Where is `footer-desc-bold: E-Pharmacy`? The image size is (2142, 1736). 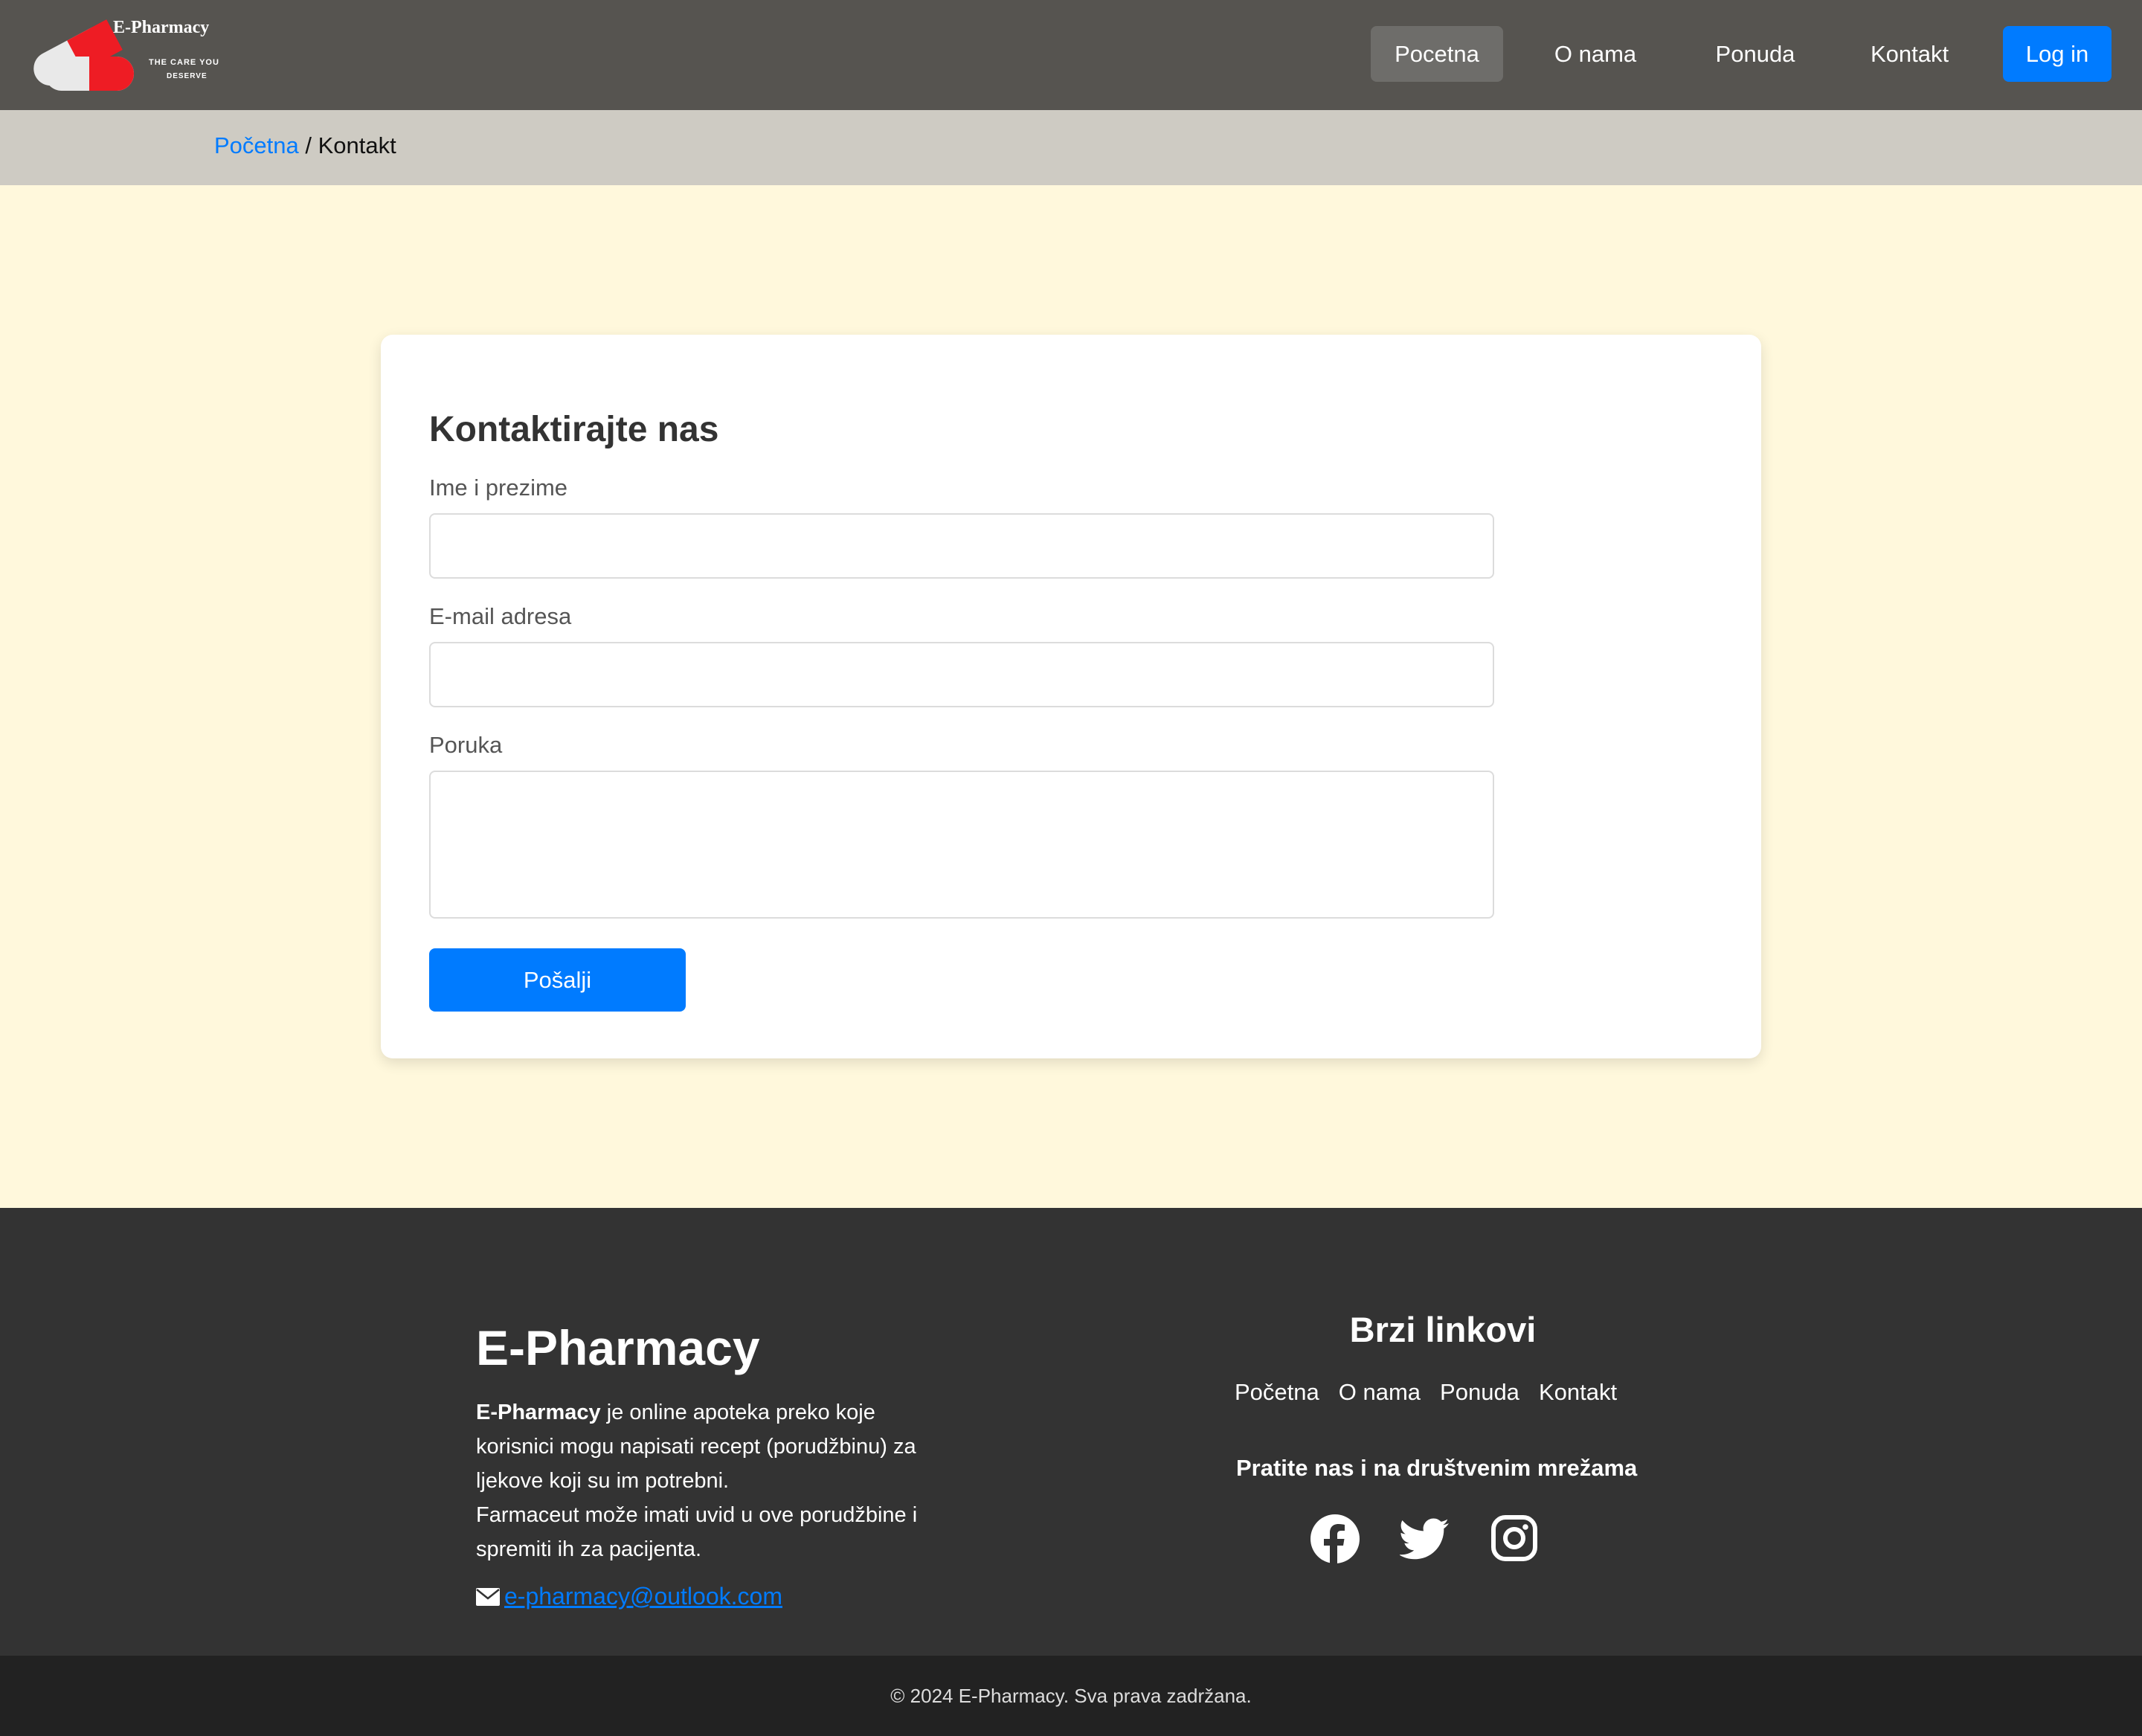 footer-desc-bold: E-Pharmacy is located at coordinates (539, 1412).